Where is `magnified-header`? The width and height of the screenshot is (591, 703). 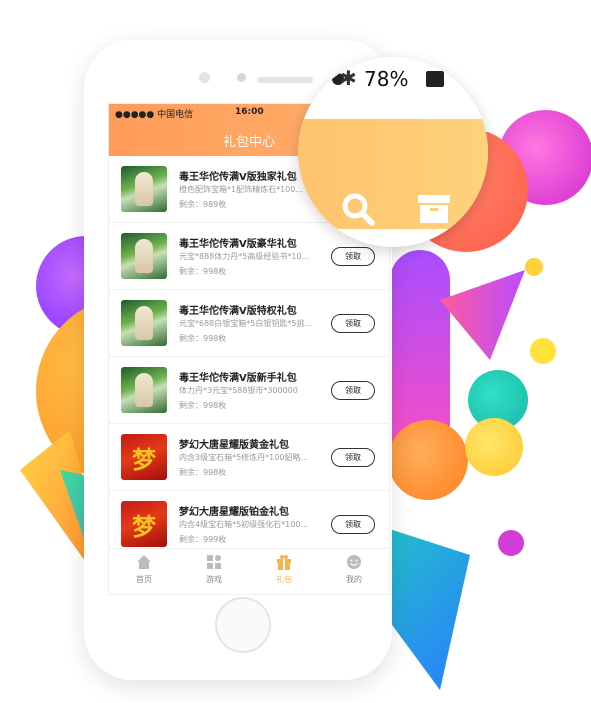 magnified-header is located at coordinates (393, 174).